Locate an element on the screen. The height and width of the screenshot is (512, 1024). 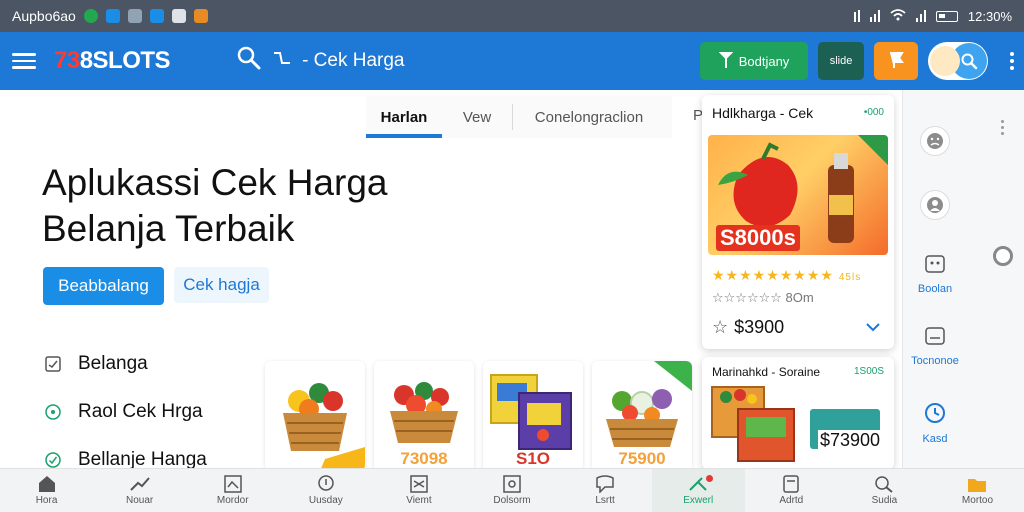
rail-more-icon is located at coordinates (1002, 127).